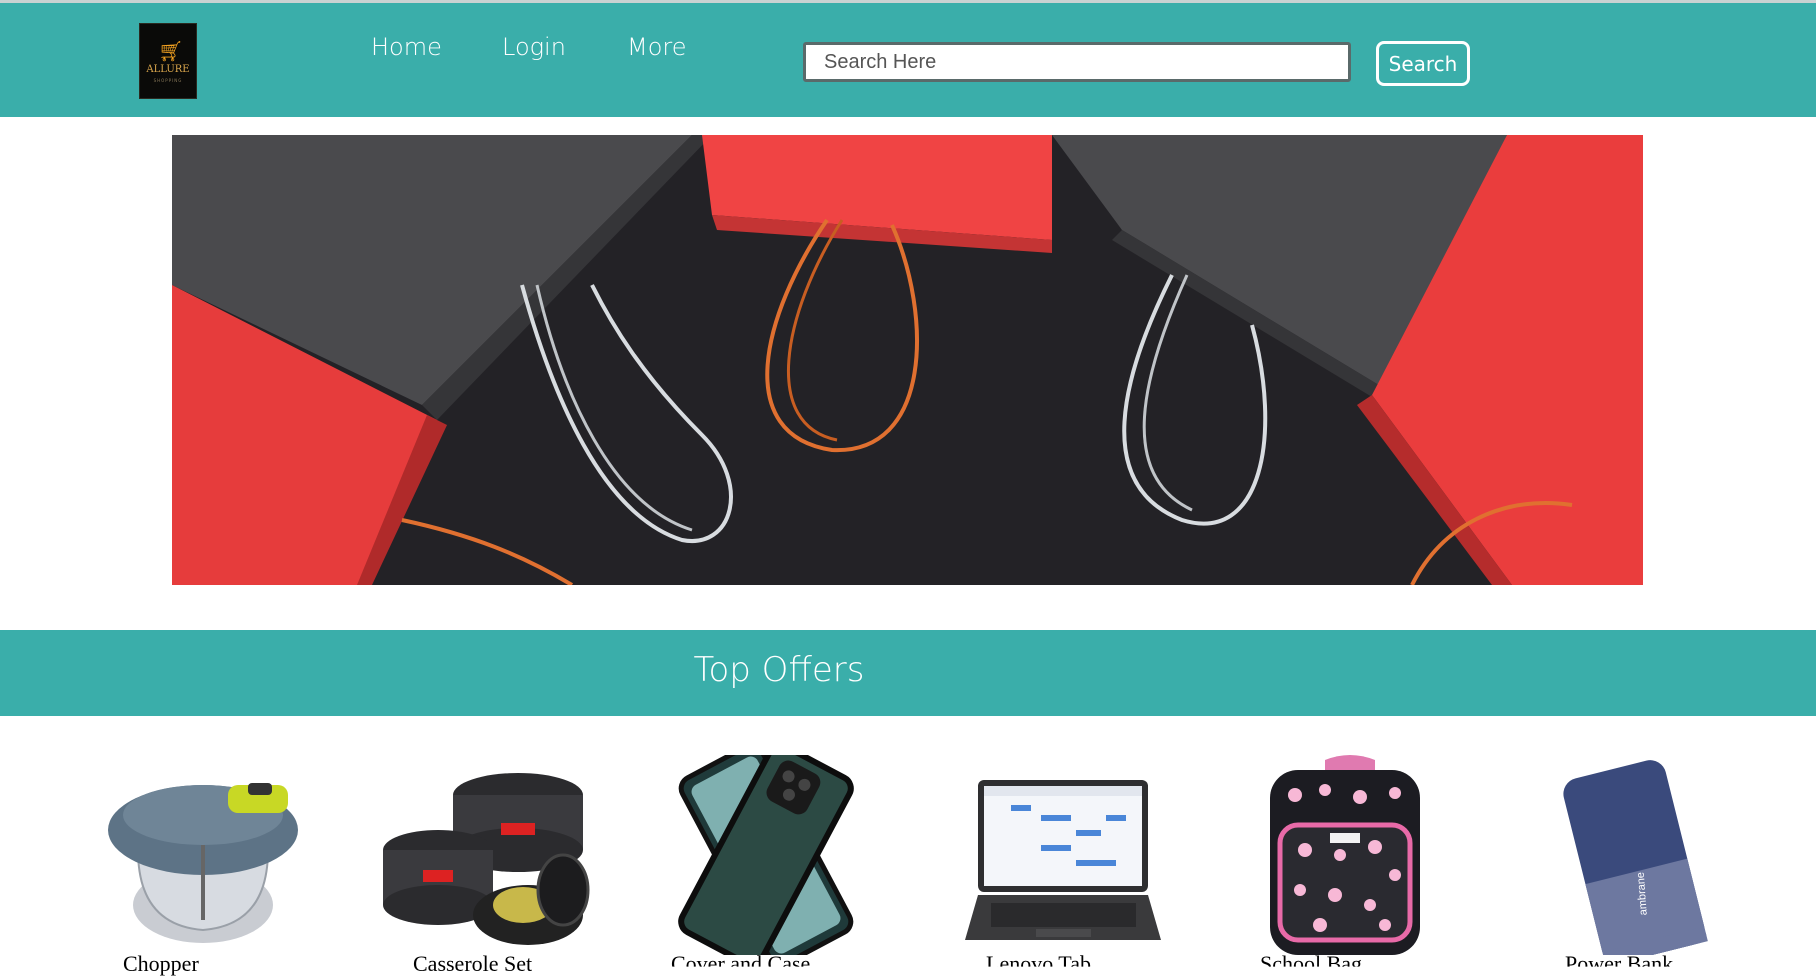  What do you see at coordinates (171, 51) in the screenshot?
I see `cart-icon: 🛒︎` at bounding box center [171, 51].